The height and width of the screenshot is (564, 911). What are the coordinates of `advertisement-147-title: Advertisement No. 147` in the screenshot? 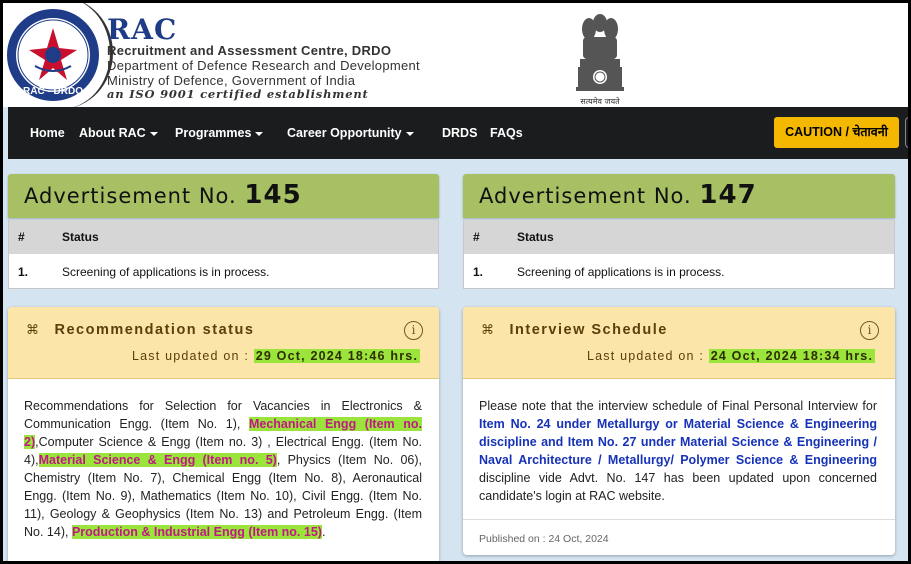 It's located at (618, 195).